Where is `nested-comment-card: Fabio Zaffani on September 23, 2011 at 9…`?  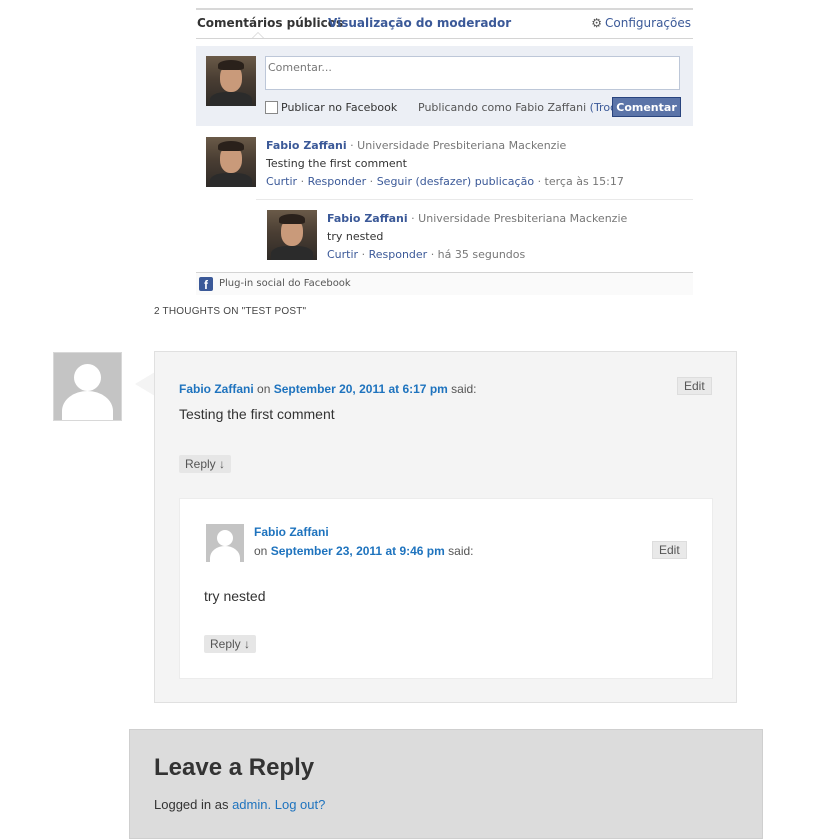
nested-comment-card: Fabio Zaffani on September 23, 2011 at 9… is located at coordinates (446, 588).